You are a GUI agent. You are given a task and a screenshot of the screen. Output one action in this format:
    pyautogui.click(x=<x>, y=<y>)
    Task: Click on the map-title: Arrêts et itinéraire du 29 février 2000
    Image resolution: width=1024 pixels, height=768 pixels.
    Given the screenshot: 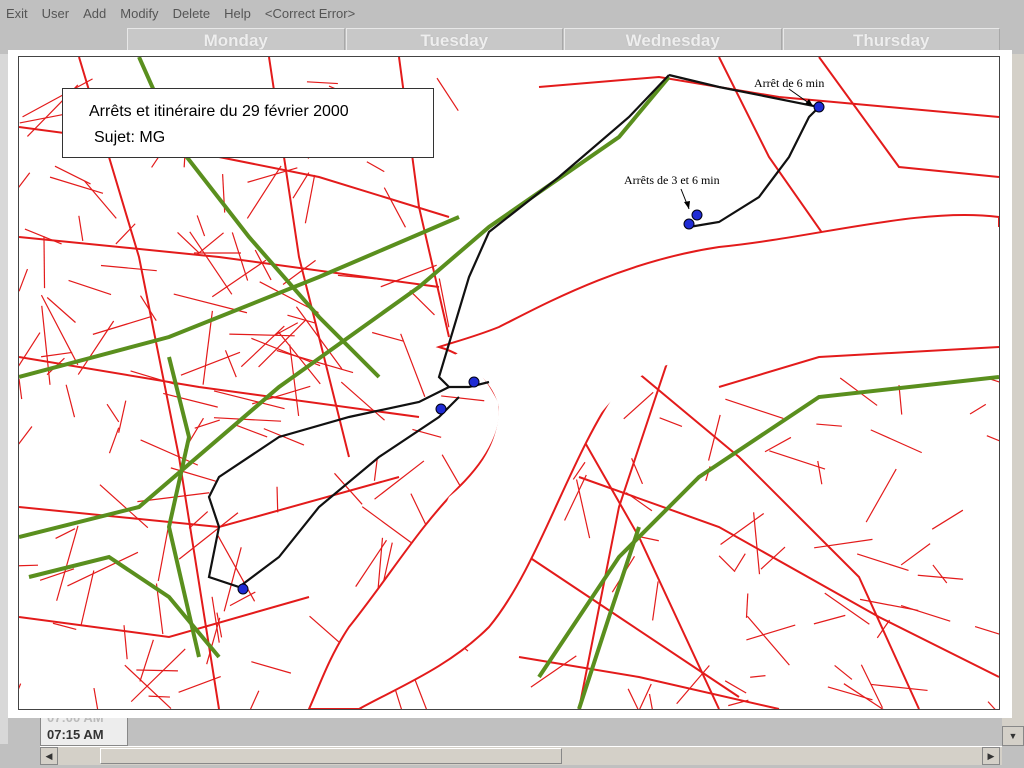 What is the action you would take?
    pyautogui.click(x=219, y=111)
    